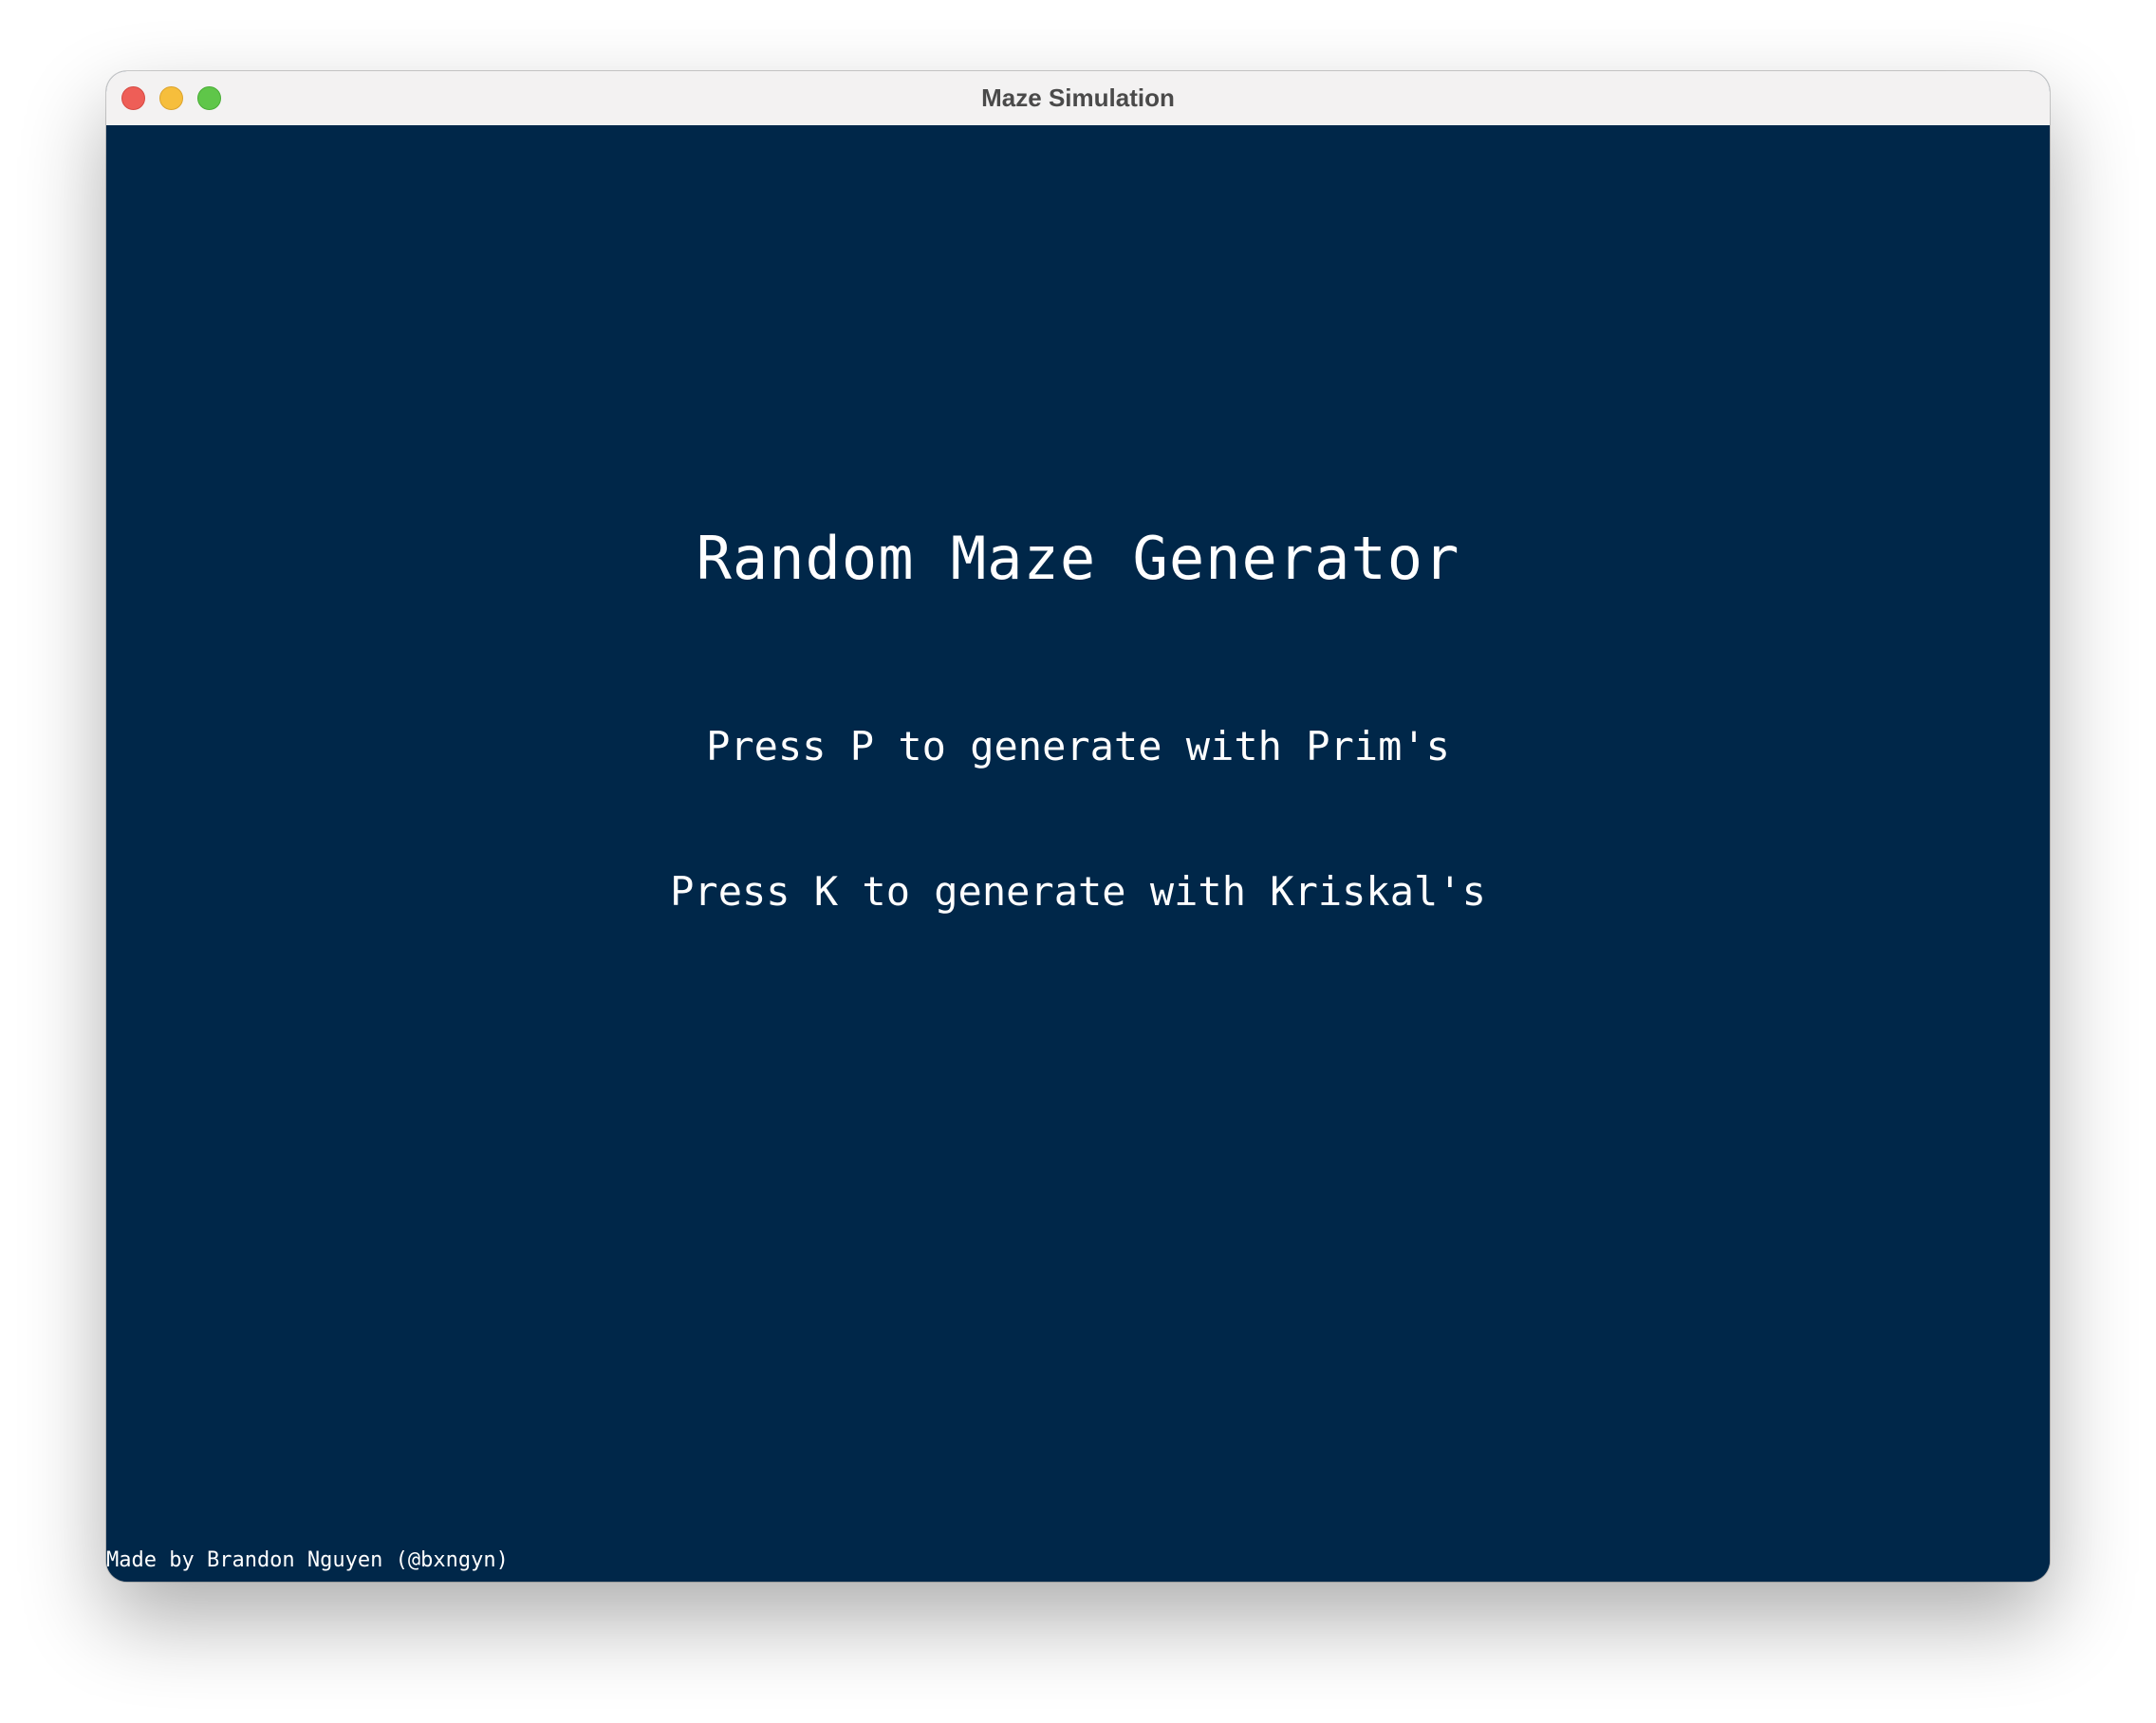  I want to click on author-credit: Made by Brandon Nguyen (@bxngyn), so click(307, 1560).